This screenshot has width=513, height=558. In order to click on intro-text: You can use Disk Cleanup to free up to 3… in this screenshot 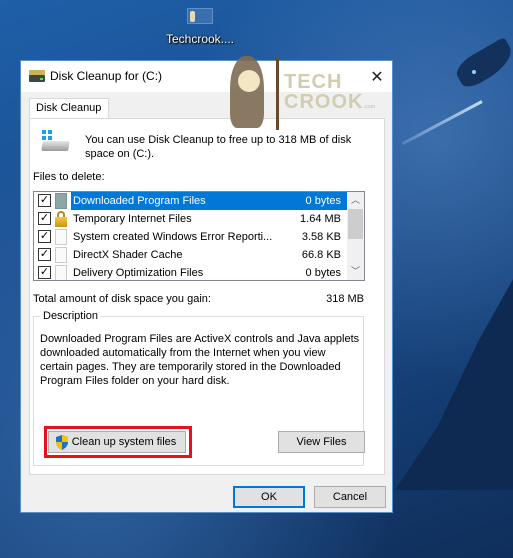, I will do `click(218, 147)`.